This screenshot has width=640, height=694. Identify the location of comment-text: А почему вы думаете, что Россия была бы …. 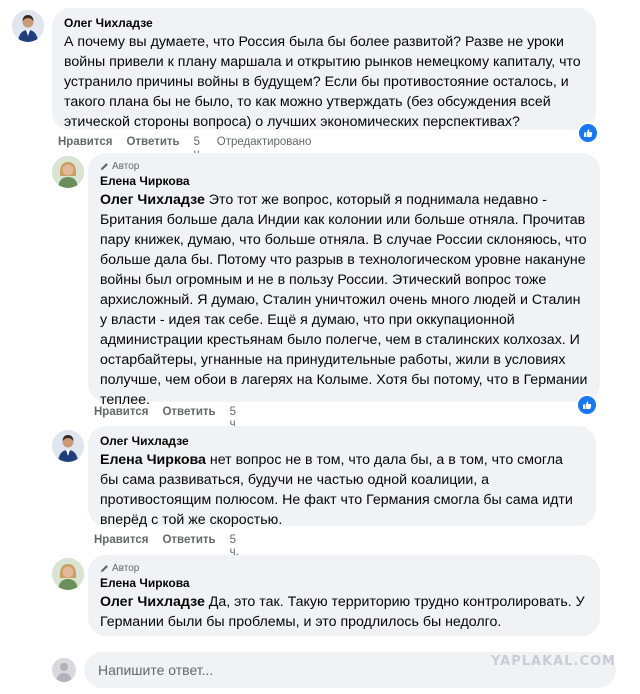
(322, 82).